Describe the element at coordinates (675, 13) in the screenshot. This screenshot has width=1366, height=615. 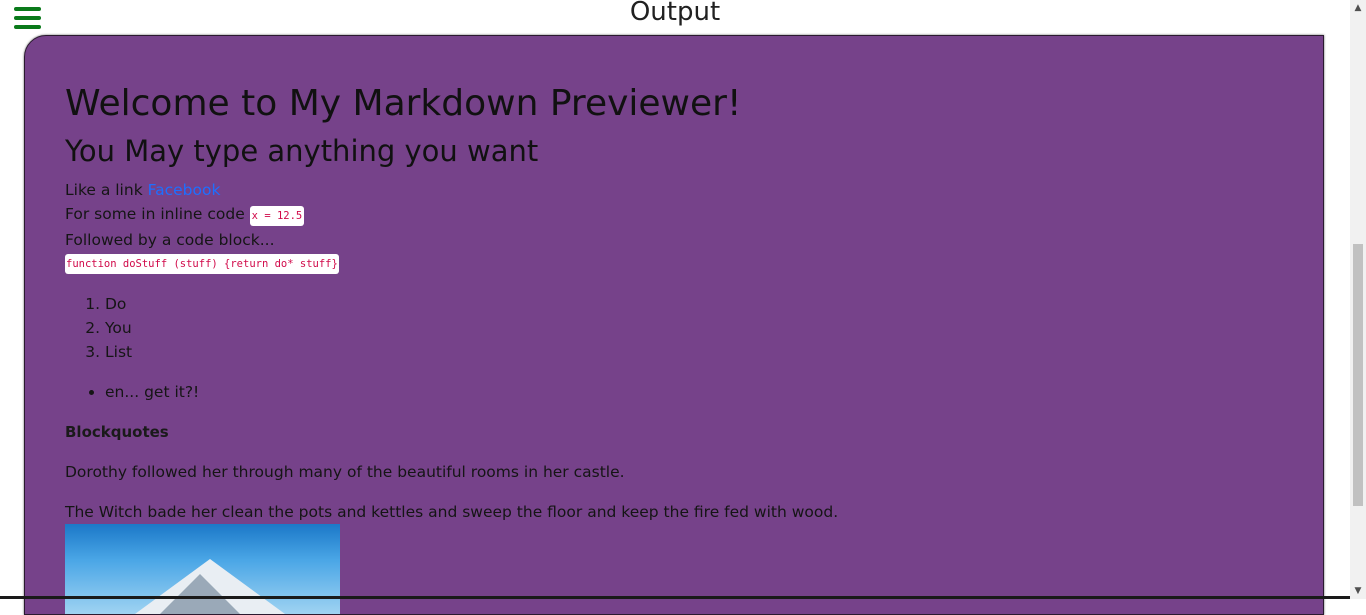
I see `output-title: Output` at that location.